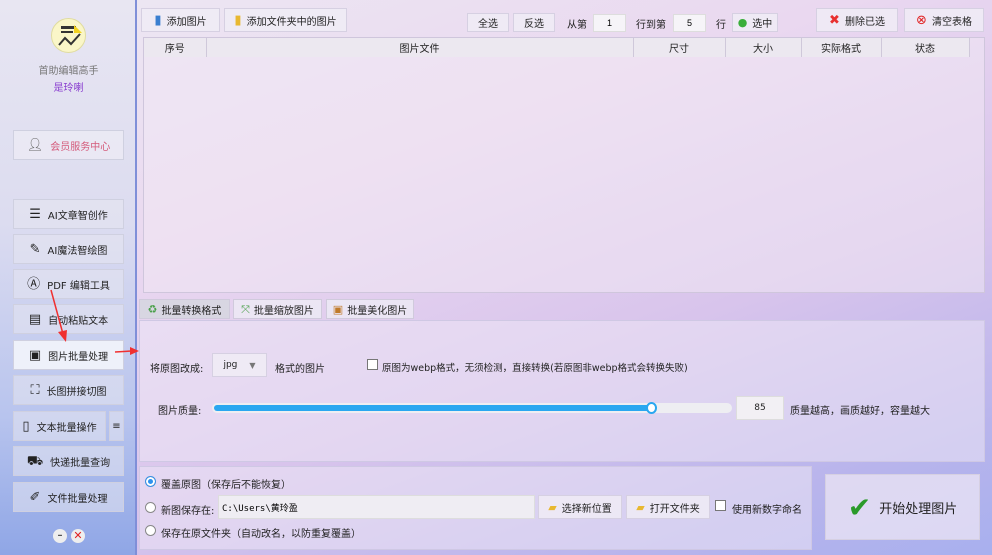 This screenshot has height=555, width=992. Describe the element at coordinates (123, 351) in the screenshot. I see `arrow-right` at that location.